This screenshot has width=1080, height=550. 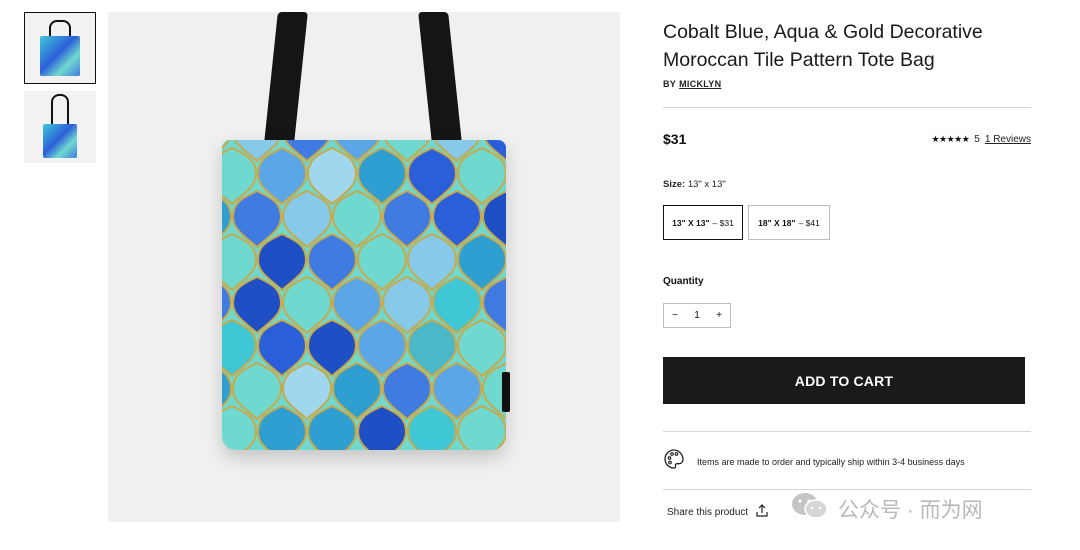 I want to click on quantity-label: Quantity, so click(x=683, y=281).